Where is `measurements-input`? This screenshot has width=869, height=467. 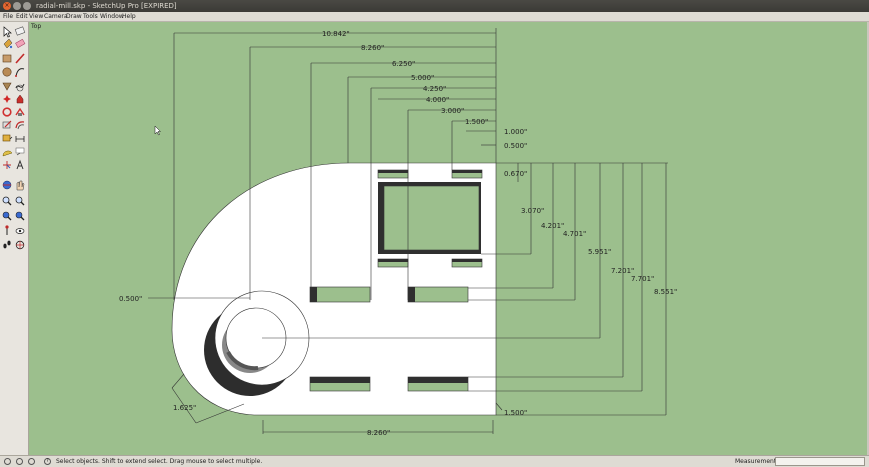
measurements-input is located at coordinates (820, 461).